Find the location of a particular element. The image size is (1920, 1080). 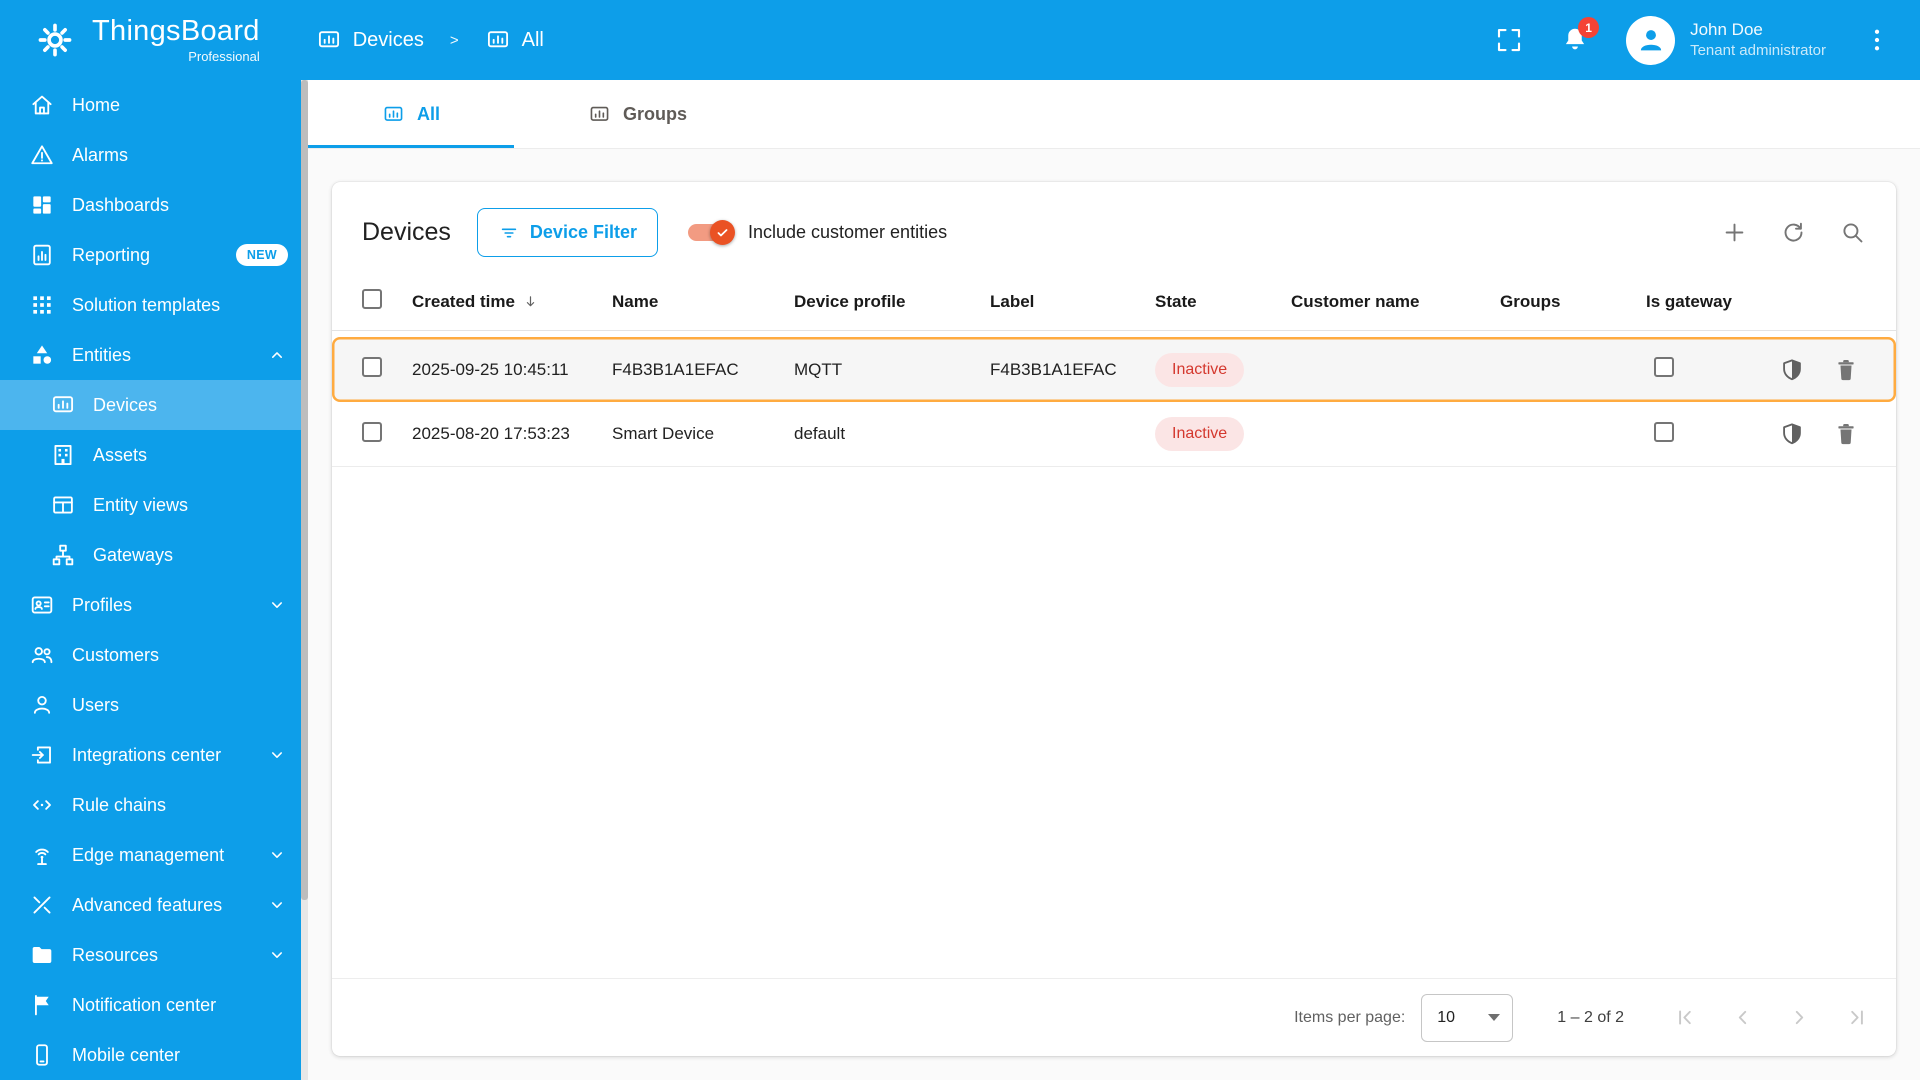

sidebar-item-home: Home is located at coordinates (154, 105).